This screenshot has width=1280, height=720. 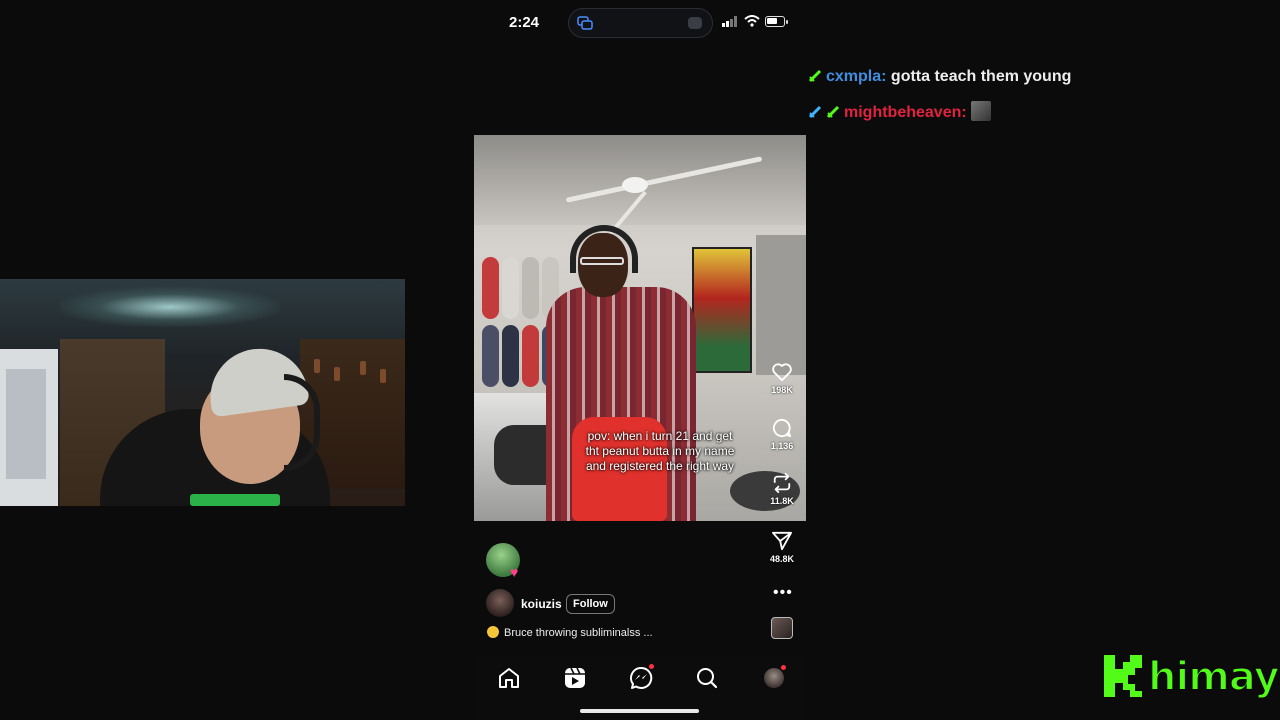 What do you see at coordinates (980, 111) in the screenshot?
I see `chat-emote-icon` at bounding box center [980, 111].